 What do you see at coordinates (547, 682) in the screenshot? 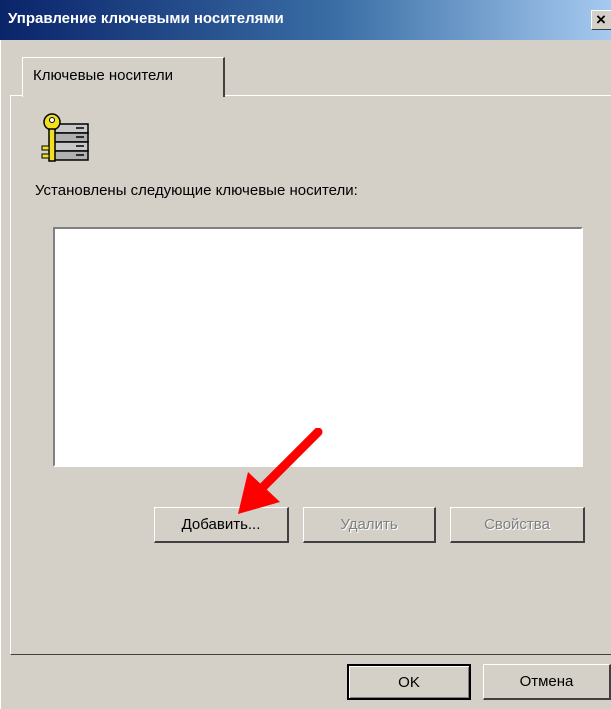
I see `cancel-button: Отмена` at bounding box center [547, 682].